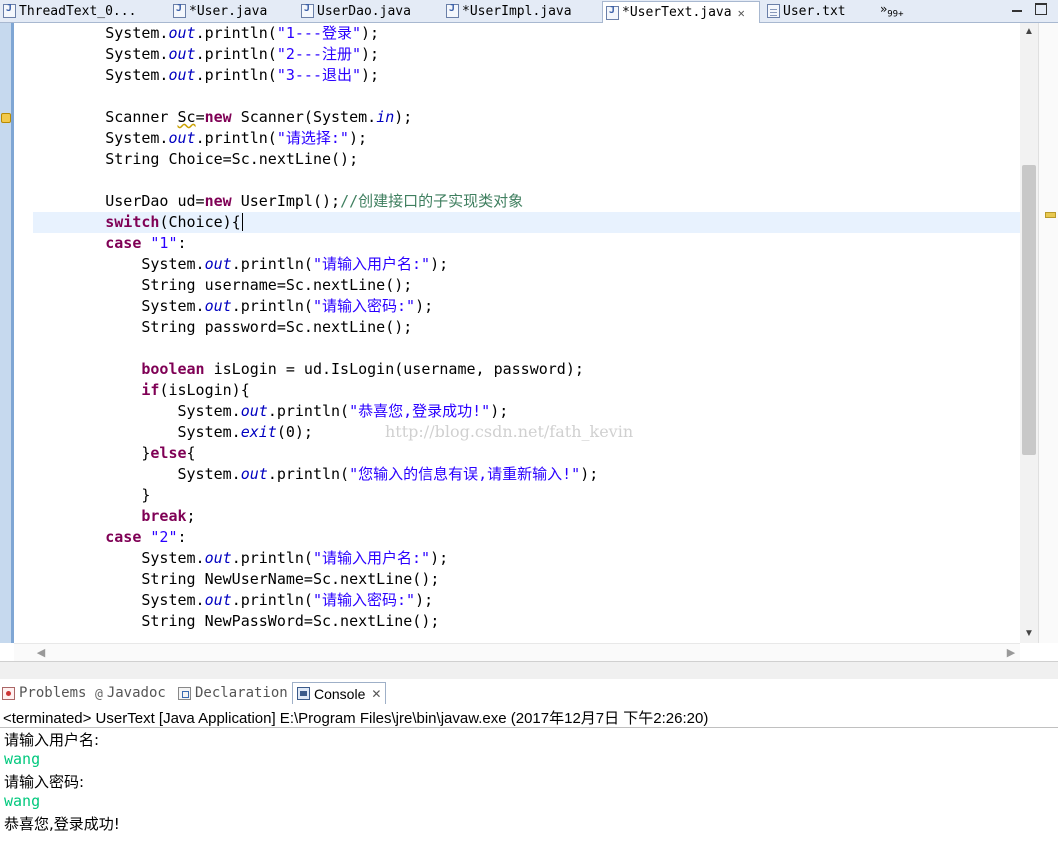  I want to click on code-token: "2---注册", so click(319, 54).